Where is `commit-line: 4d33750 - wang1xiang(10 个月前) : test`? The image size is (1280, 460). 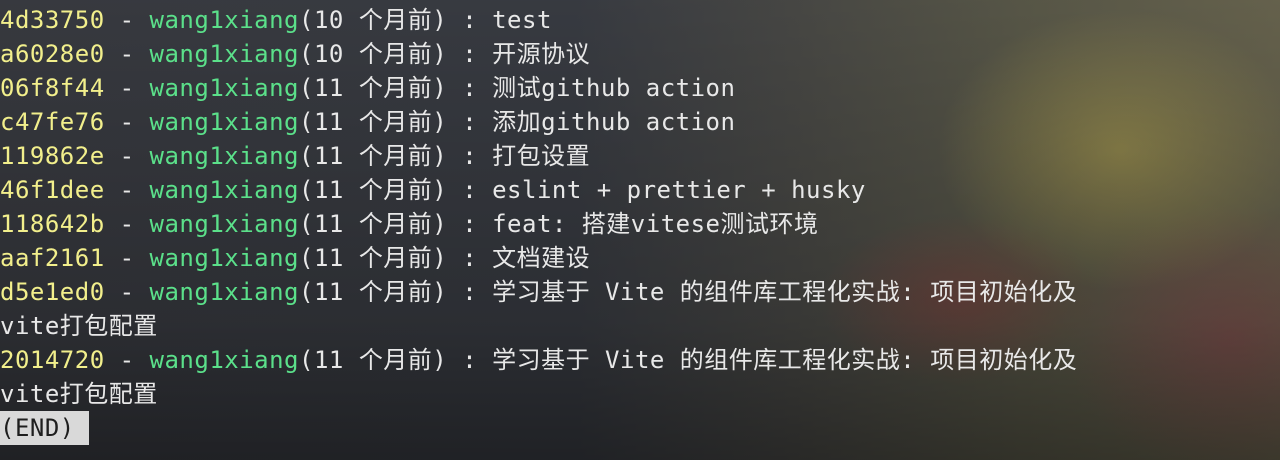
commit-line: 4d33750 - wang1xiang(10 个月前) : test is located at coordinates (640, 20).